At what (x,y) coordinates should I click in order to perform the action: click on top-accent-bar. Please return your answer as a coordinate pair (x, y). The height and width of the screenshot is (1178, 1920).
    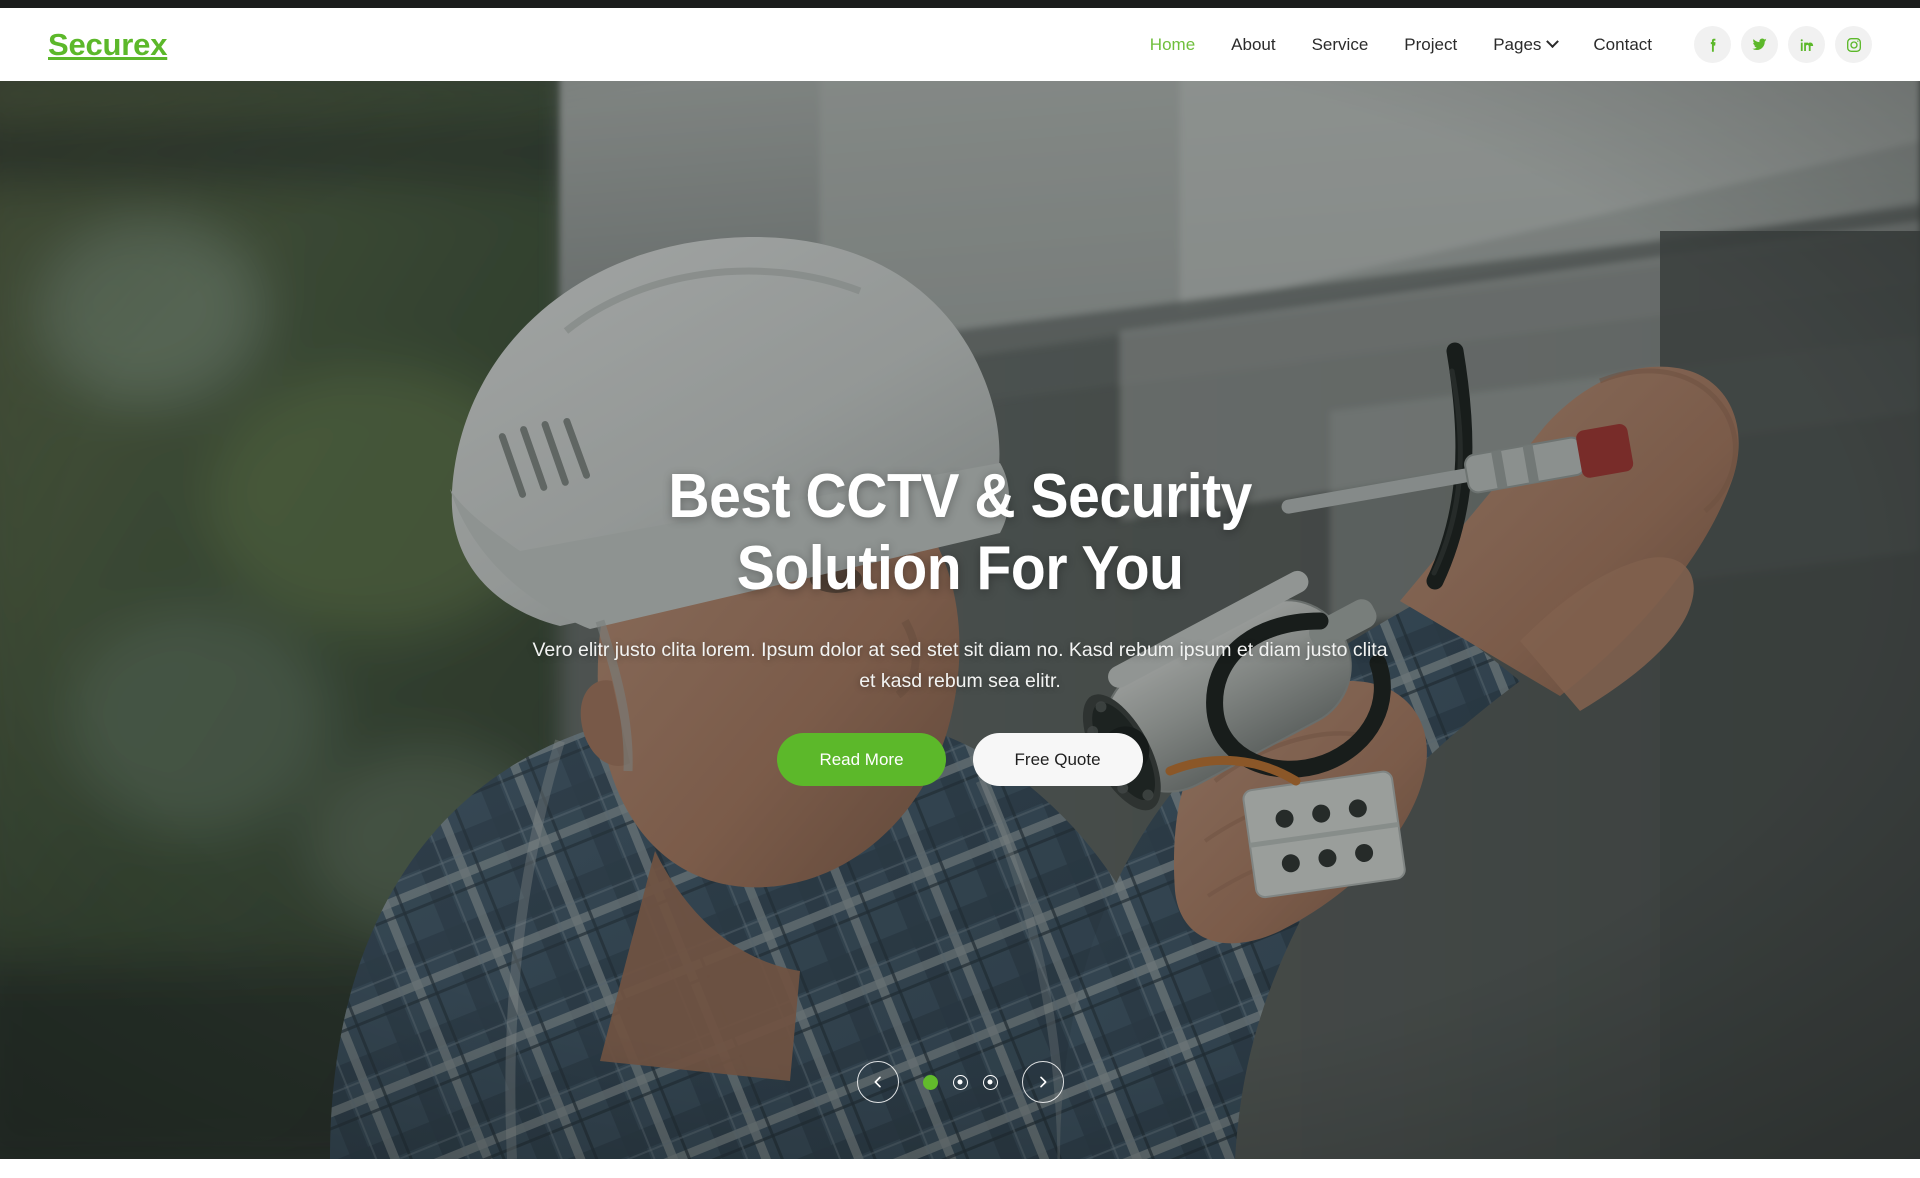
    Looking at the image, I should click on (960, 4).